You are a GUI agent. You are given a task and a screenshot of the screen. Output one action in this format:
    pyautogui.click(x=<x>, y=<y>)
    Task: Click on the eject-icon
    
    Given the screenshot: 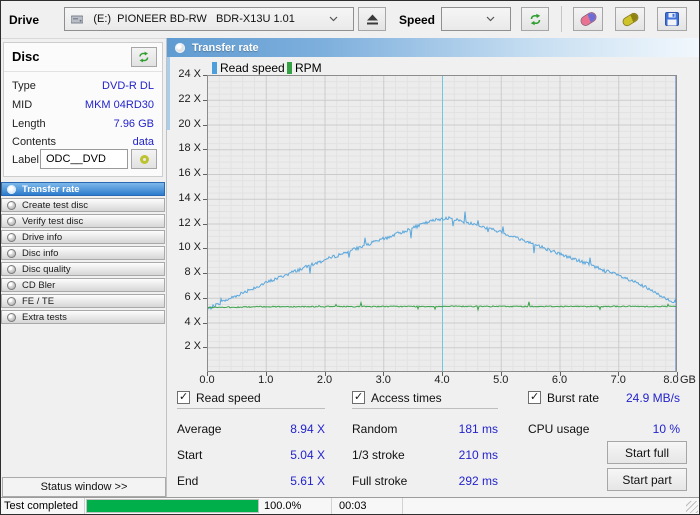 What is the action you would take?
    pyautogui.click(x=372, y=19)
    